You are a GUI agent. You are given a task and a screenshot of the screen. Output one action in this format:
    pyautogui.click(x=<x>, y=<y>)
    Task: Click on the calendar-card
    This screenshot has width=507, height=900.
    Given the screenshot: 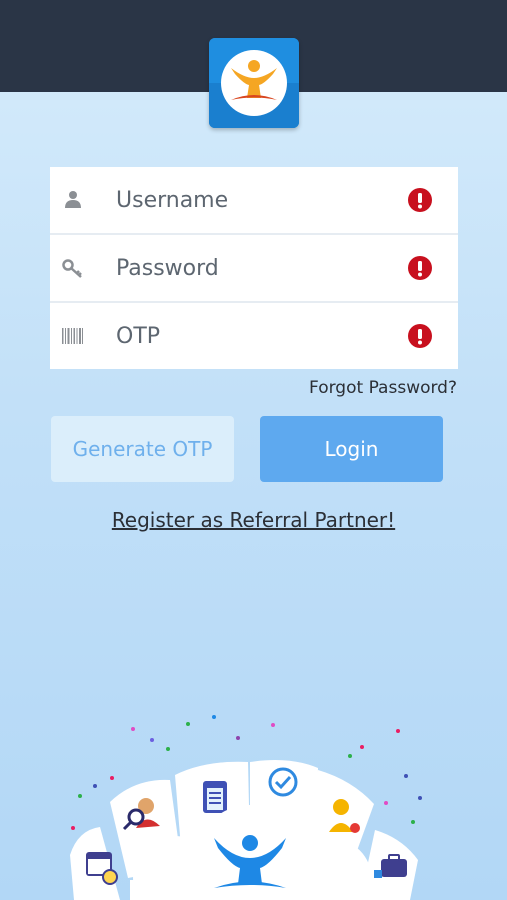 What is the action you would take?
    pyautogui.click(x=95, y=863)
    